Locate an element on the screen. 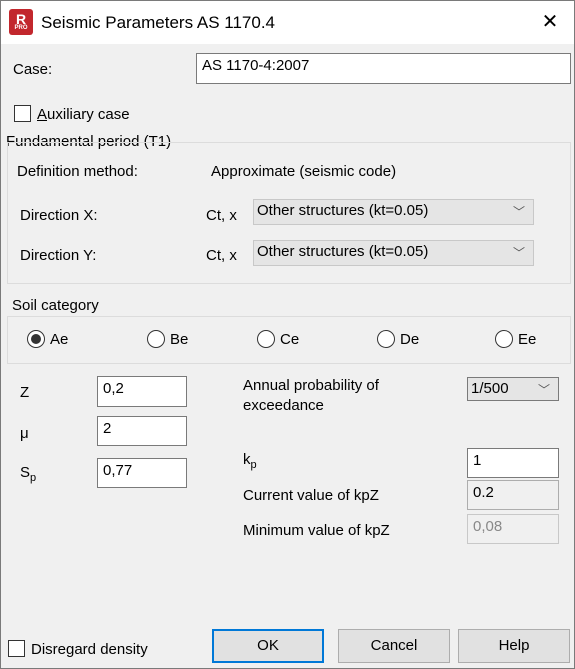 The height and width of the screenshot is (669, 575). soil-label-ee: Ee is located at coordinates (527, 339).